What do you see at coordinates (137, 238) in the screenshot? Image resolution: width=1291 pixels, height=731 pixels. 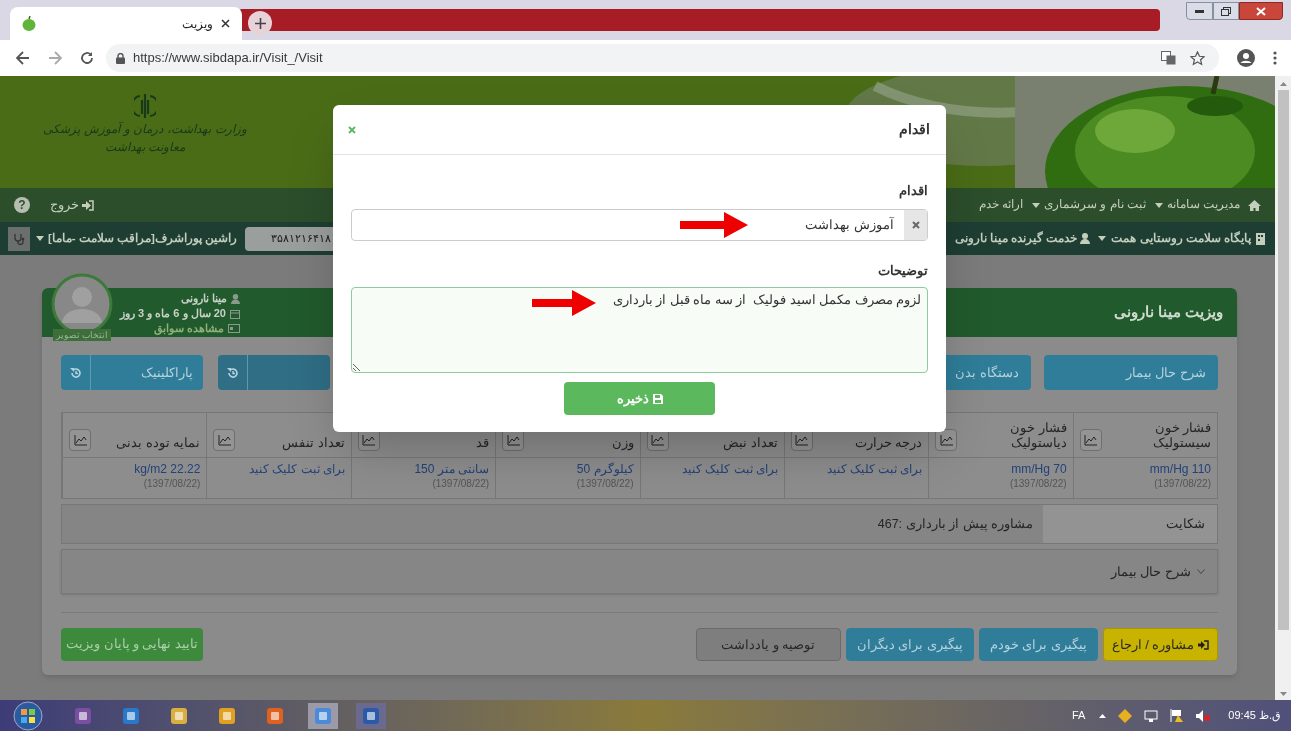 I see `user-menu: راشین پوراشرف[مراقب سلامت -ماما]` at bounding box center [137, 238].